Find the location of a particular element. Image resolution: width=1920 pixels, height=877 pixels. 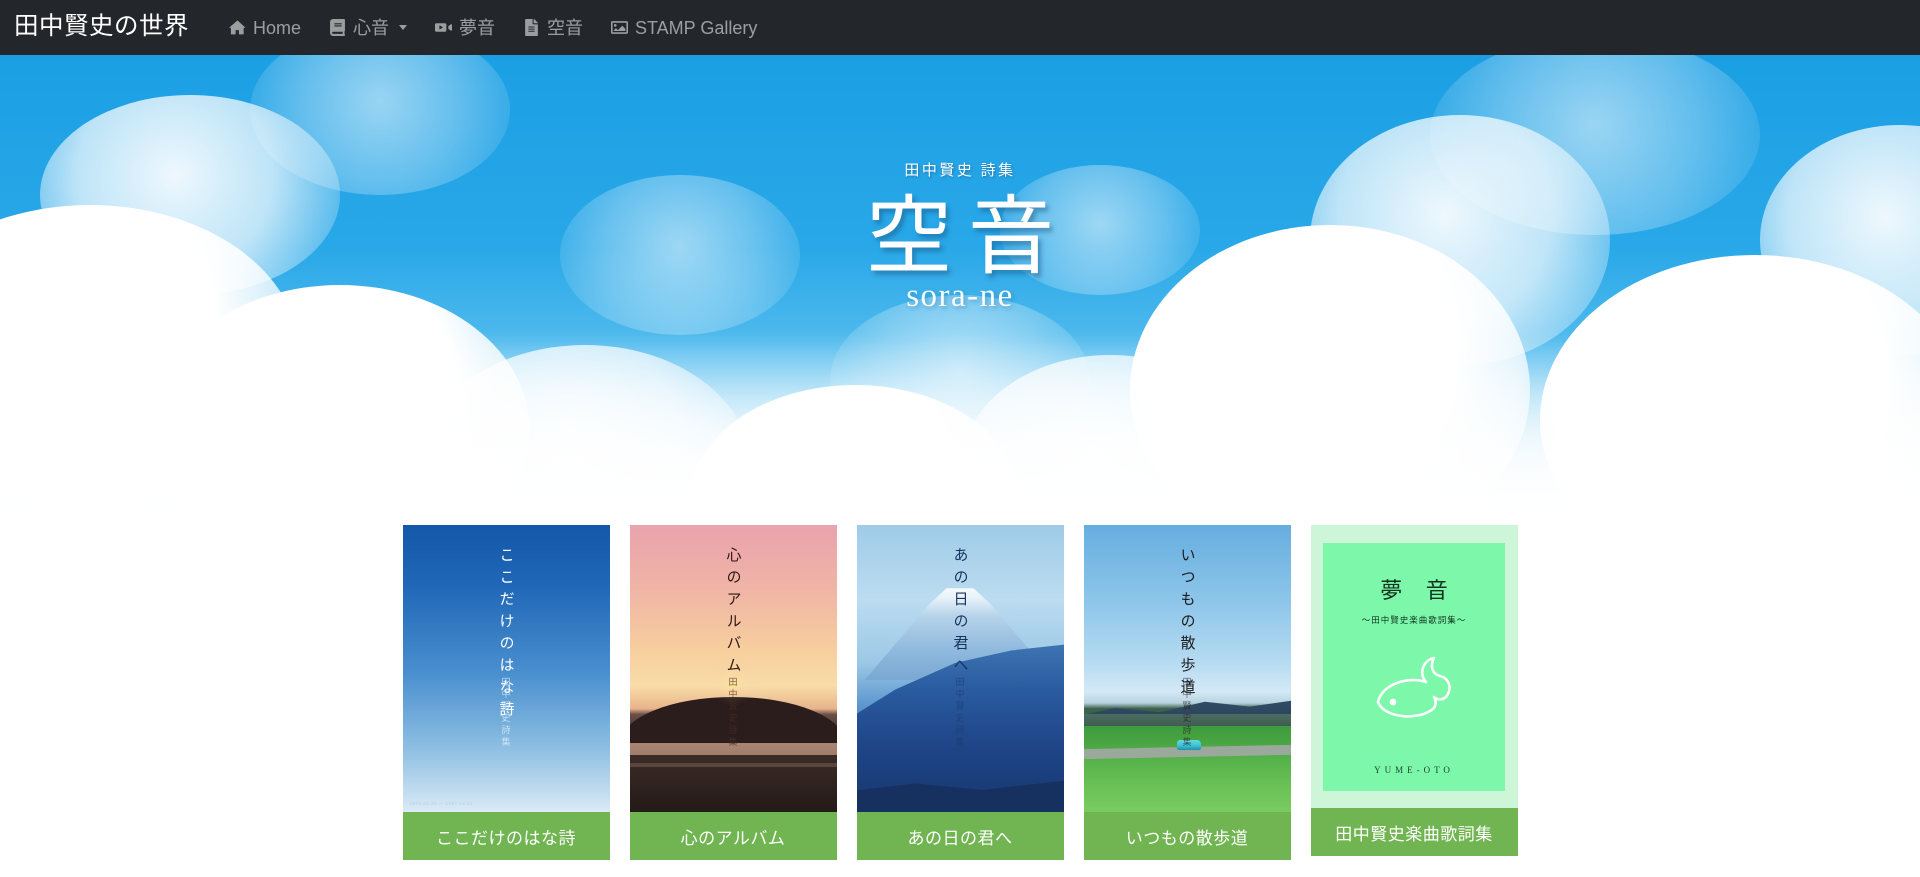

nav-item-stamp-gallery: STAMP Gallery is located at coordinates (684, 28).